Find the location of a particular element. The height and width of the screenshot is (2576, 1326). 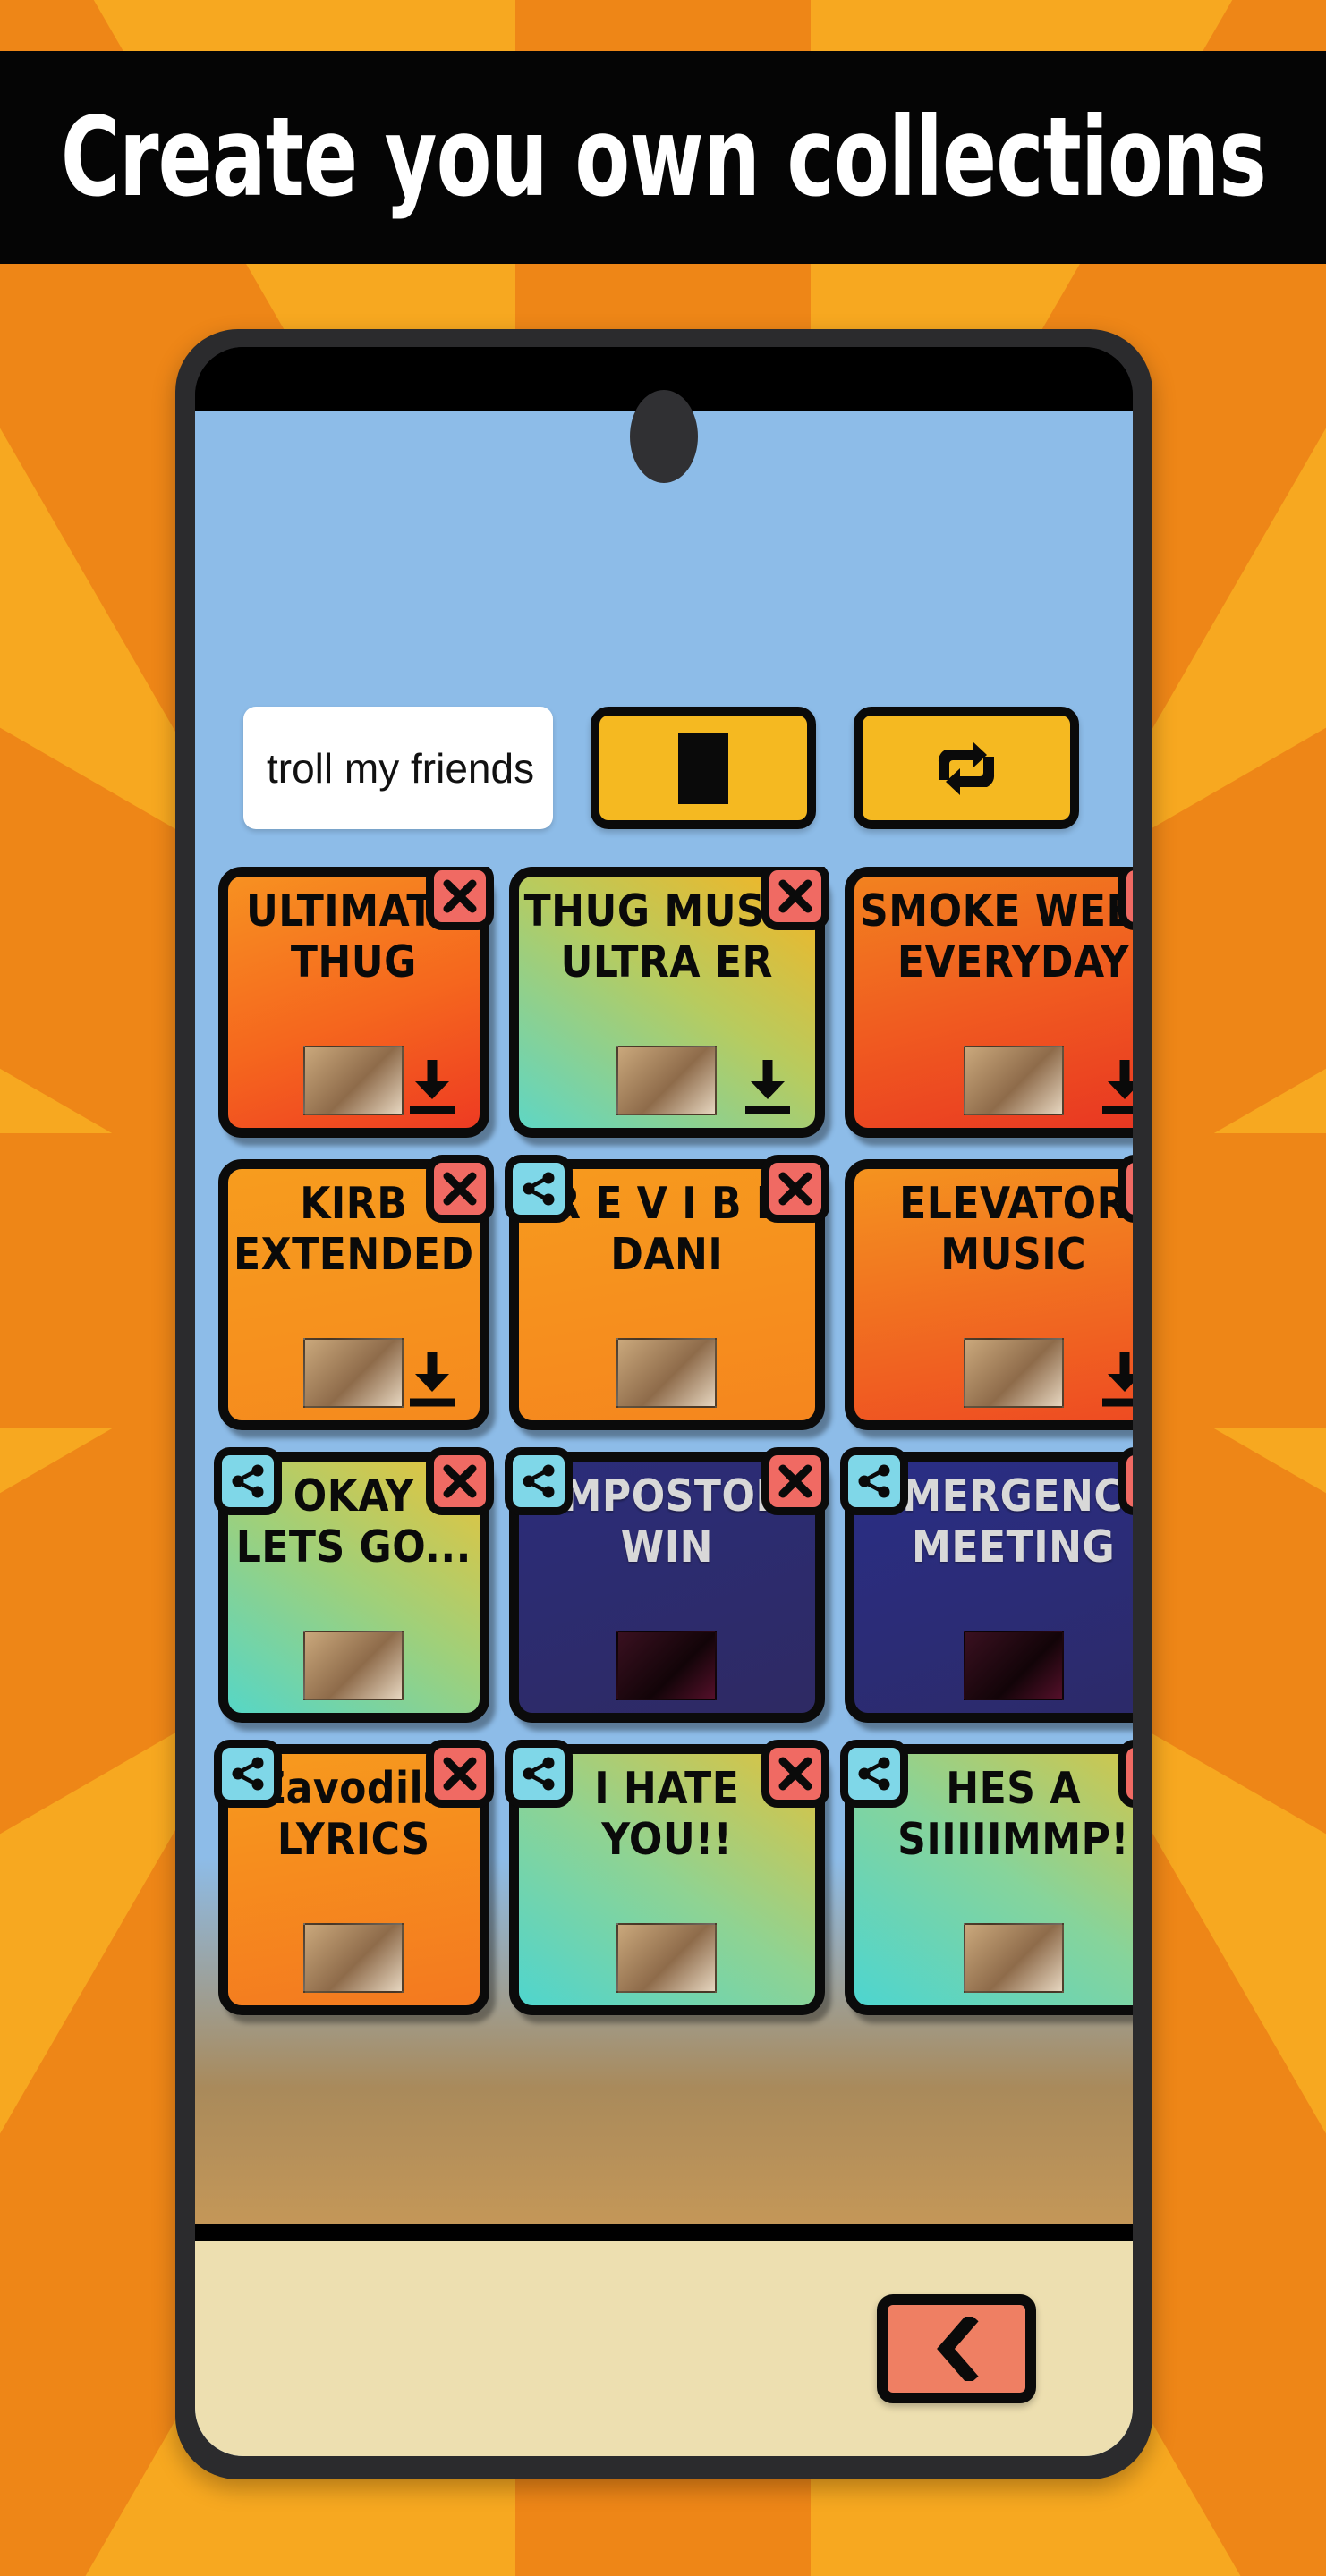

sound-tile: R E V I B E DANI is located at coordinates (666, 1292).